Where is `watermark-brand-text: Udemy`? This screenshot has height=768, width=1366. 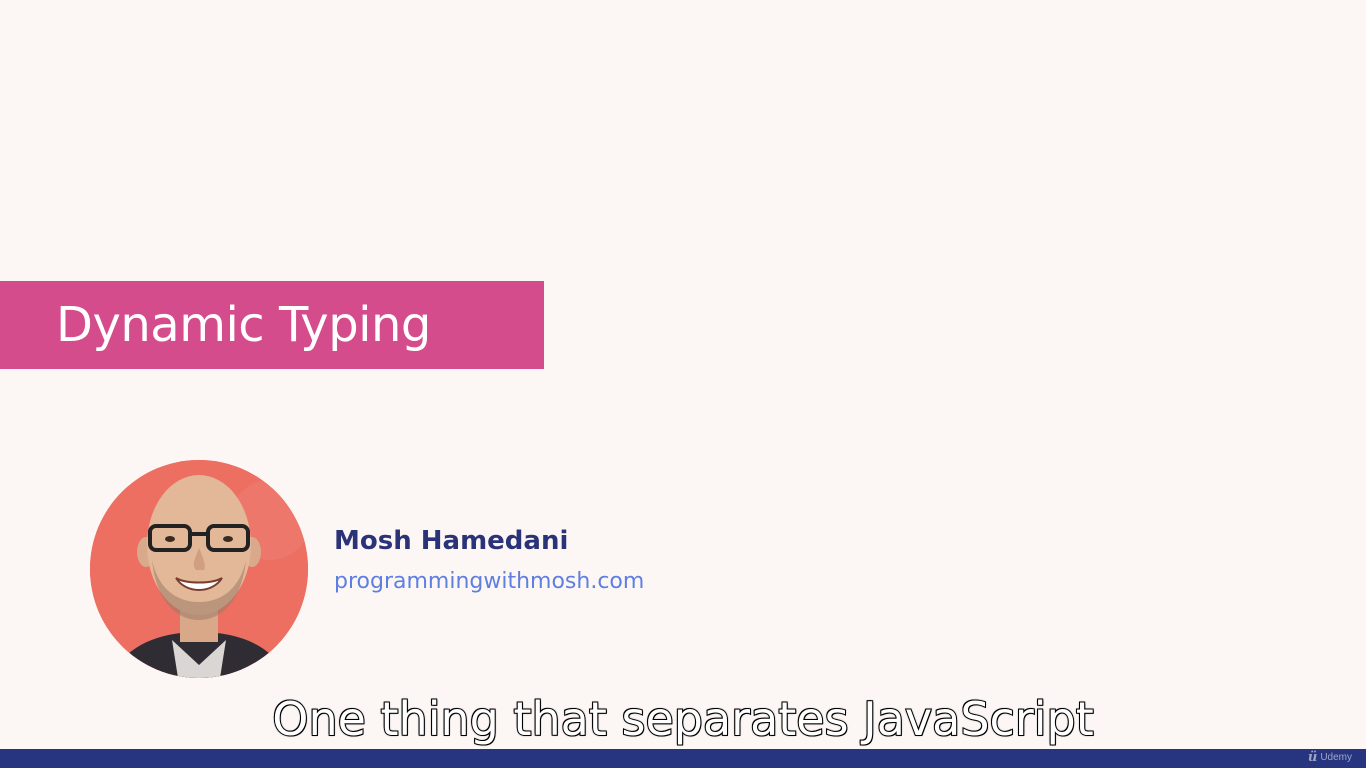
watermark-brand-text: Udemy is located at coordinates (1336, 757).